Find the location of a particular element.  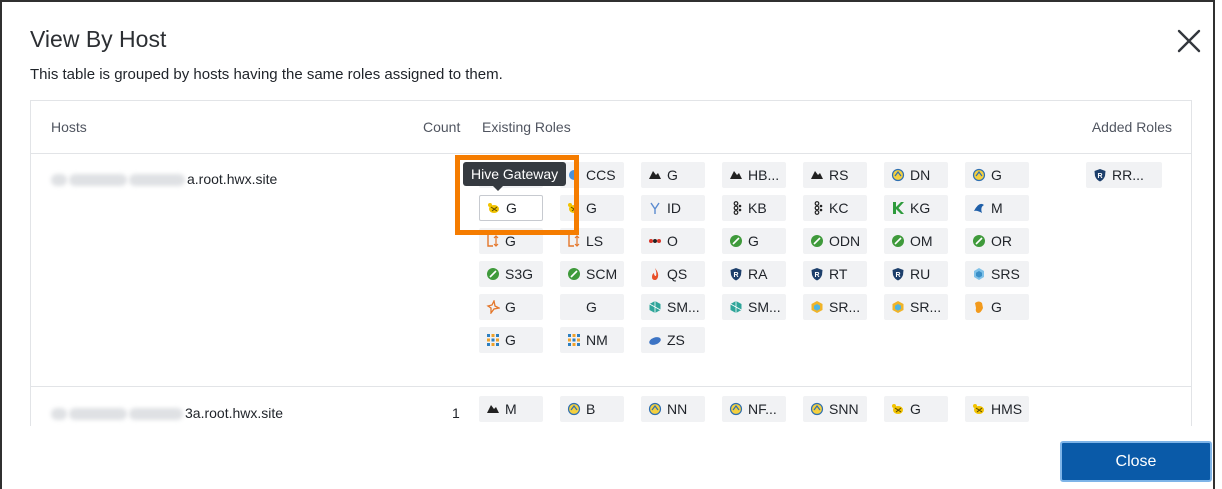

kafka-icon is located at coordinates (736, 208).